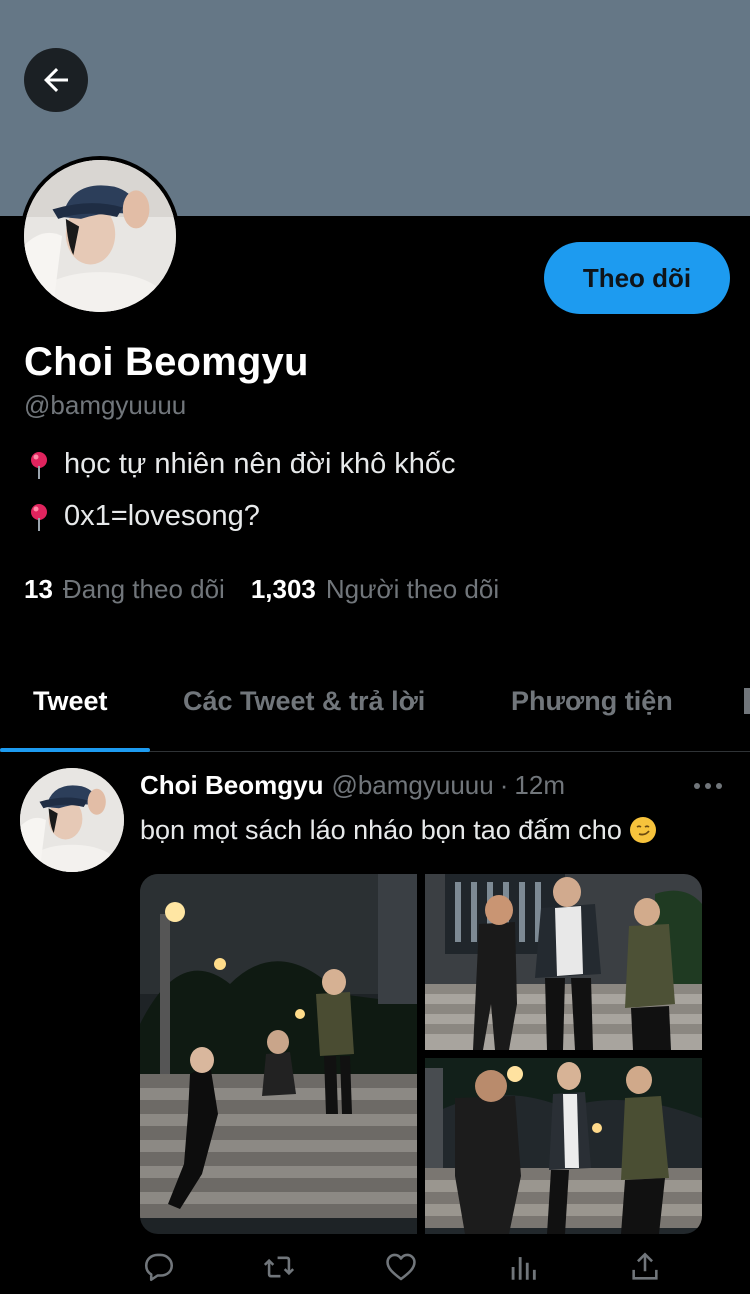 Image resolution: width=750 pixels, height=1294 pixels. I want to click on followers-label: Người theo dõi, so click(412, 589).